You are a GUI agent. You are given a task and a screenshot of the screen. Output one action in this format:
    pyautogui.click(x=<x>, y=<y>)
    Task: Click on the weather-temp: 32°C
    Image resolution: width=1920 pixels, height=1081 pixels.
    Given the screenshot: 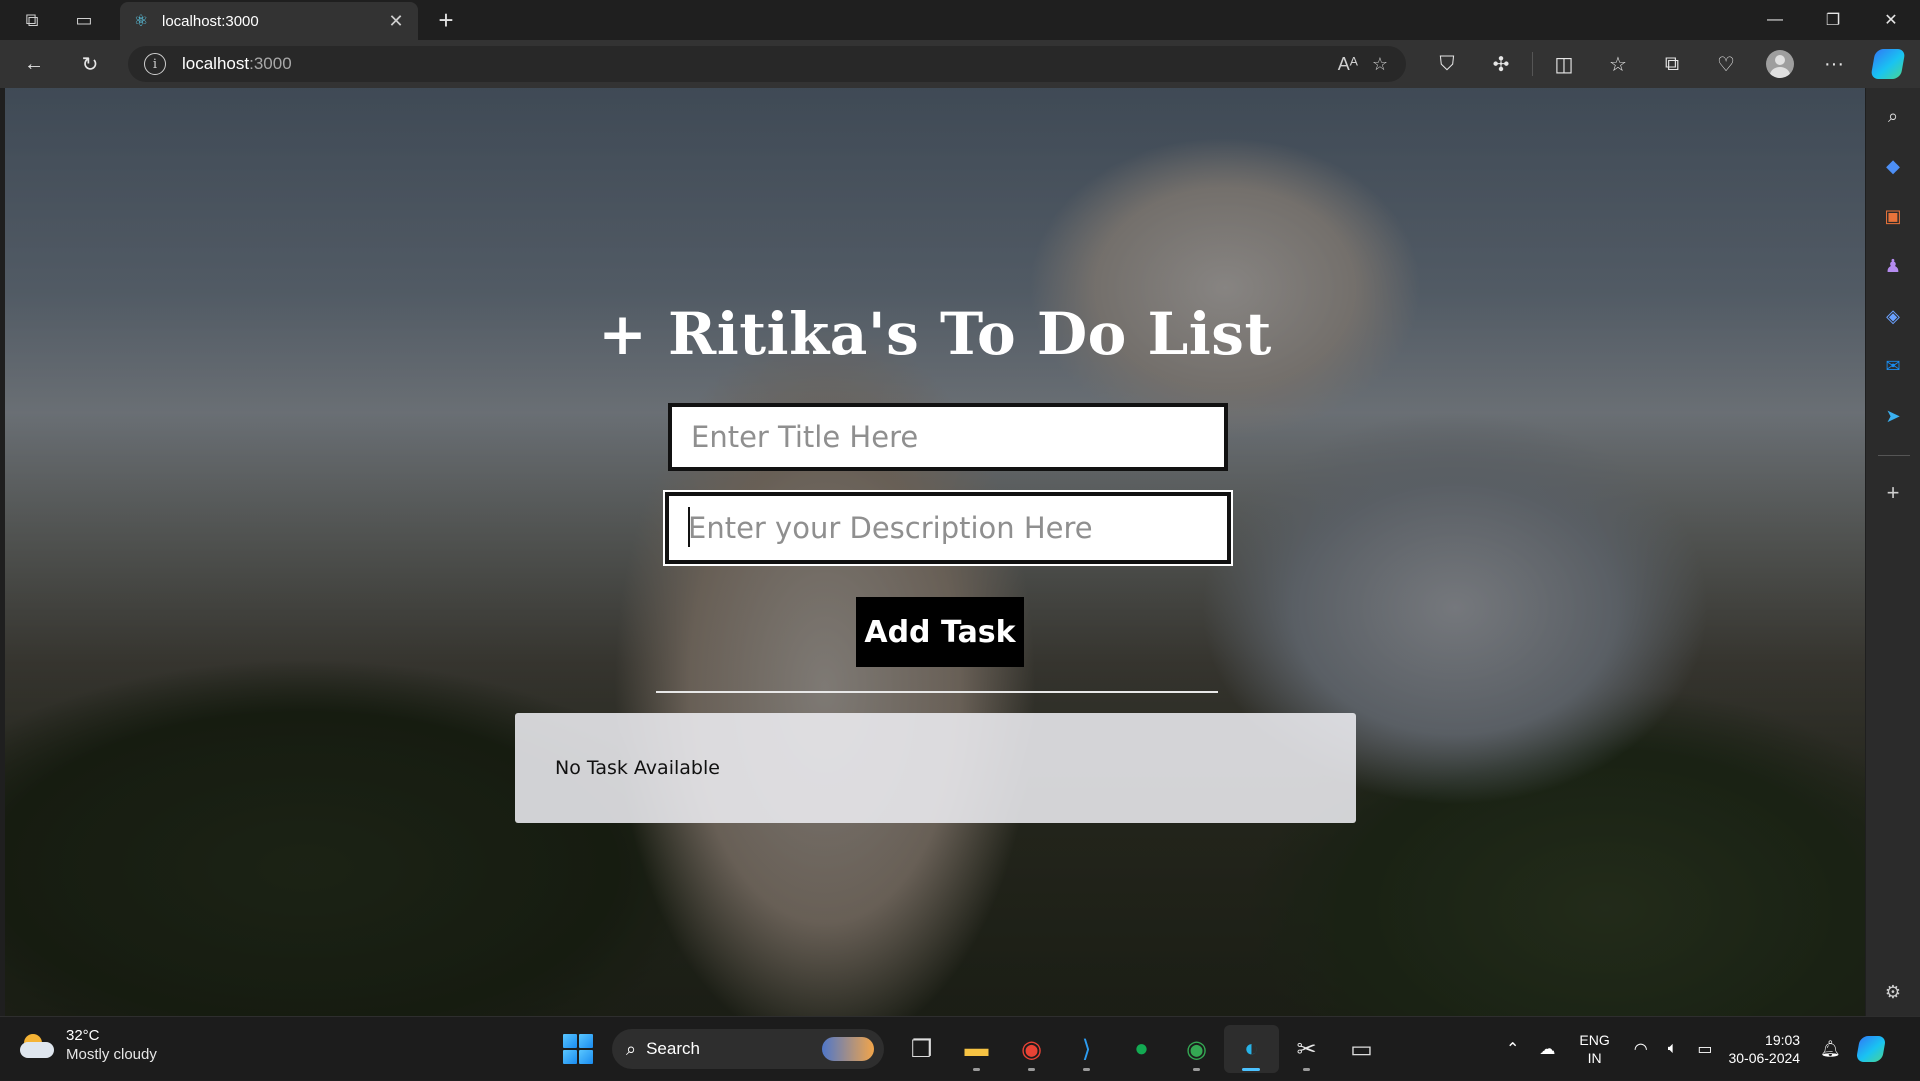 What is the action you would take?
    pyautogui.click(x=83, y=1035)
    